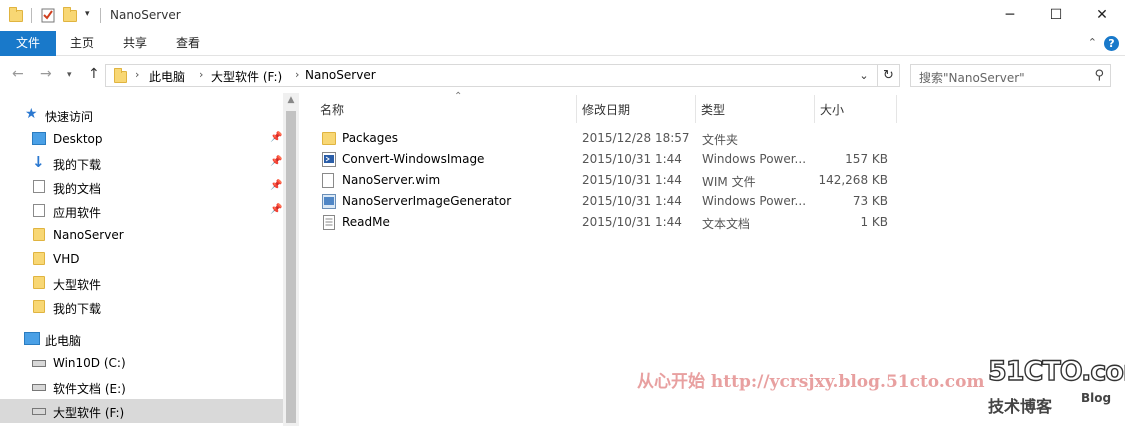  I want to click on chevron-down-icon: ⌄, so click(864, 75).